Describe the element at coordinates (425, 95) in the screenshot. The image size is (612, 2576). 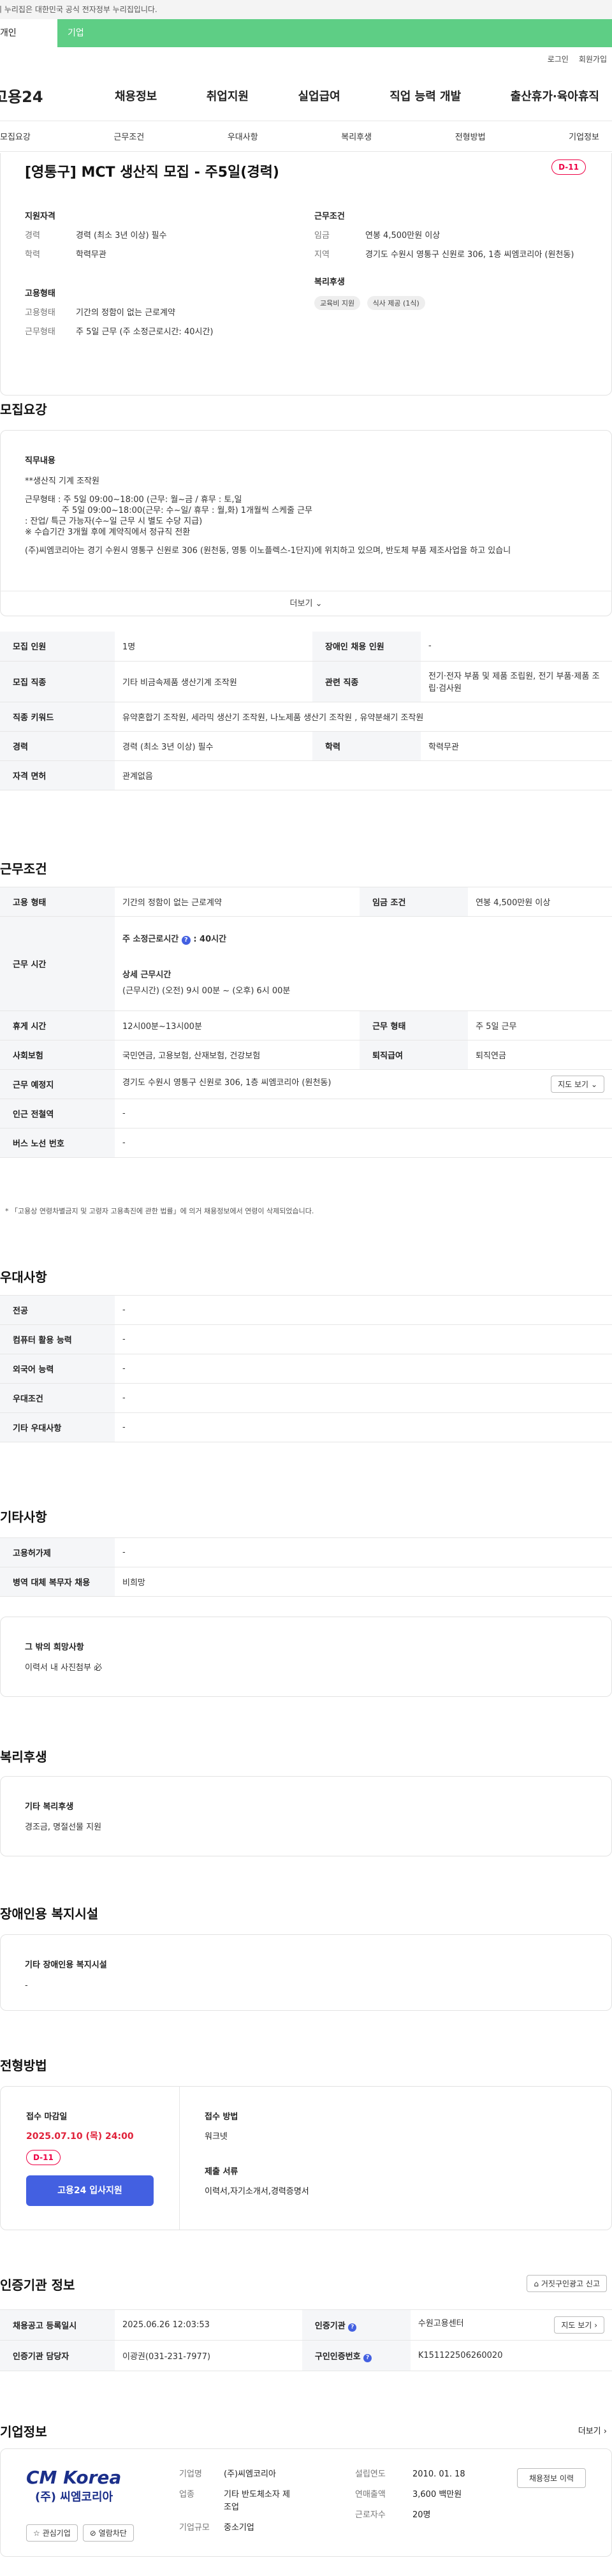
I see `gnb-item-training: 직업 능력 개발` at that location.